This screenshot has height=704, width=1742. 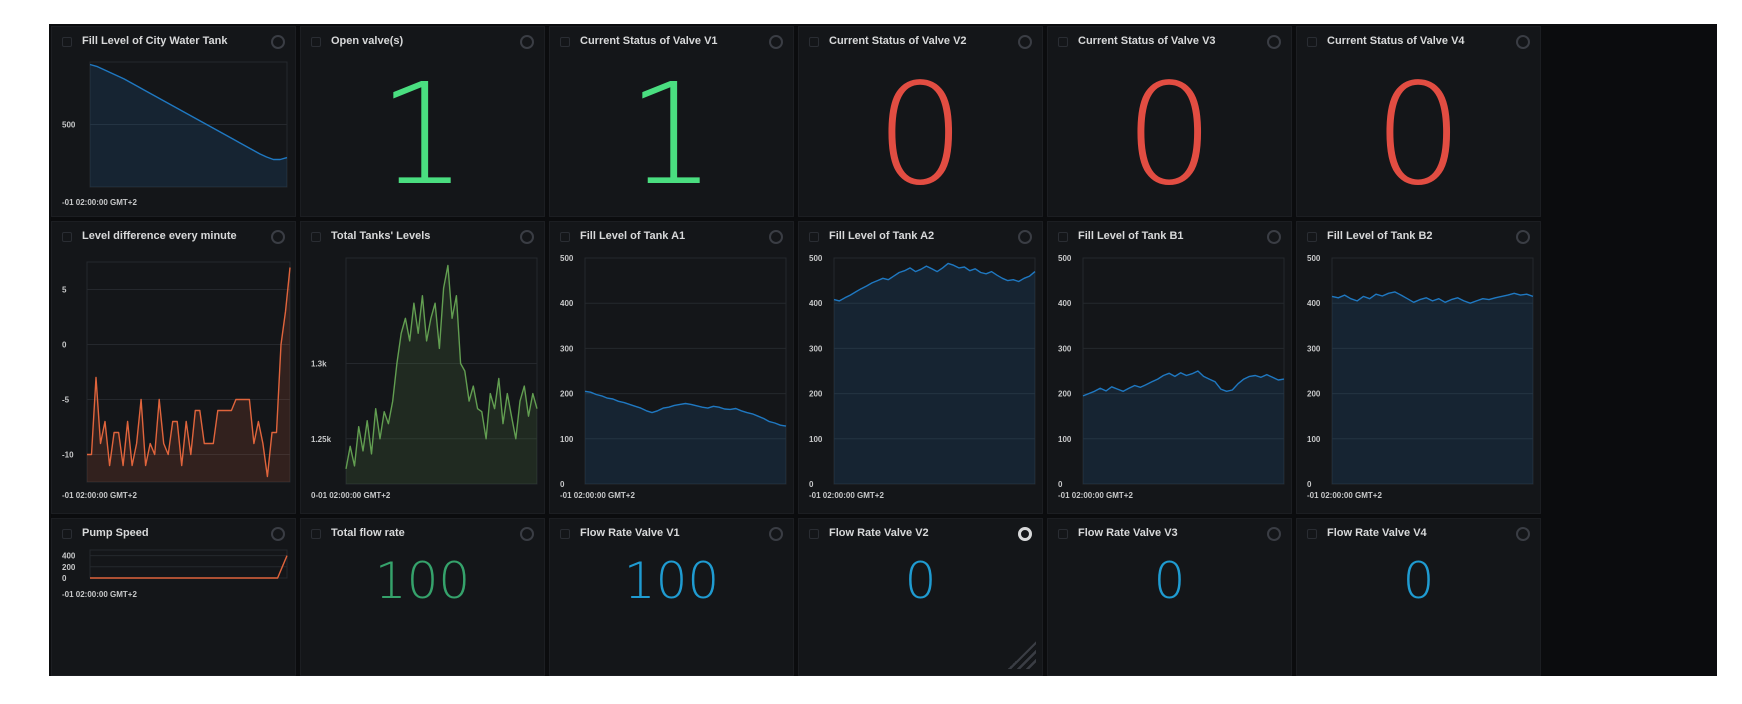 What do you see at coordinates (173, 597) in the screenshot?
I see `panel-pump-speed: Pump Speed 400 200 0 -01 02:00:00 GMT+2` at bounding box center [173, 597].